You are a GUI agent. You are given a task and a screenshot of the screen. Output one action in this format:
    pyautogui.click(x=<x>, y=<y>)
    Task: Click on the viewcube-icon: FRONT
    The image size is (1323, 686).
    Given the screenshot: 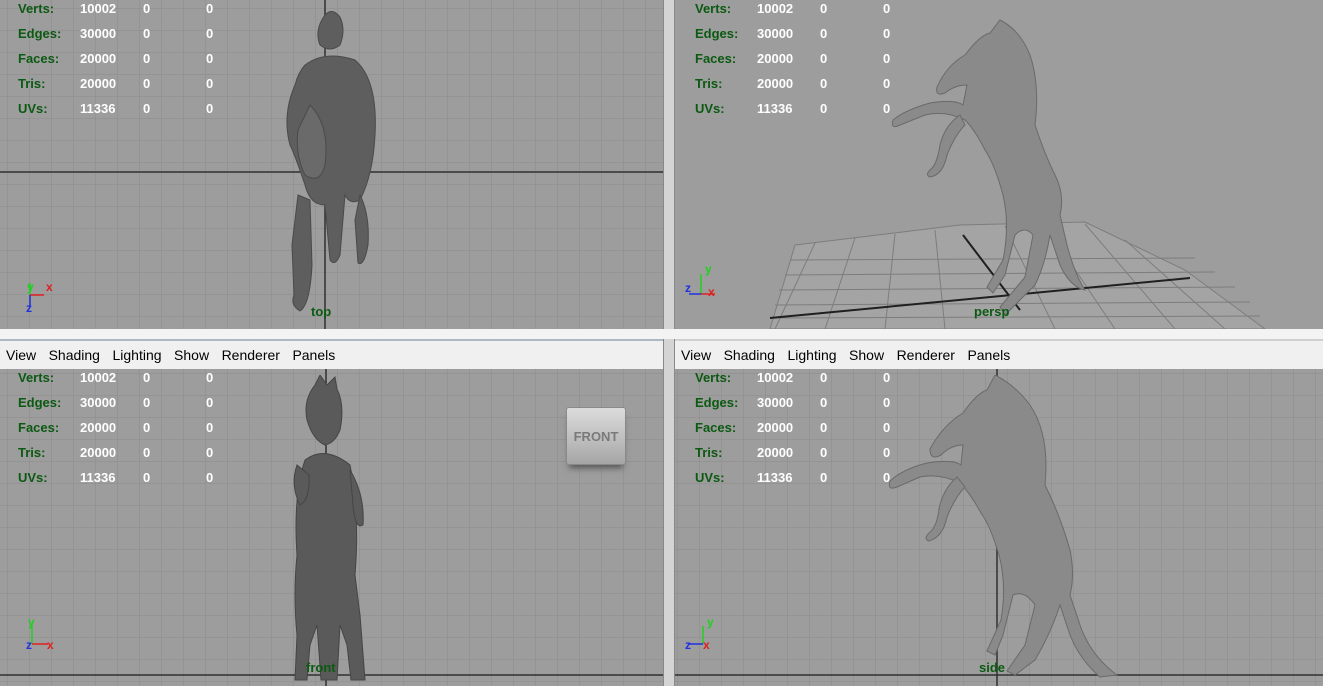 What is the action you would take?
    pyautogui.click(x=596, y=436)
    